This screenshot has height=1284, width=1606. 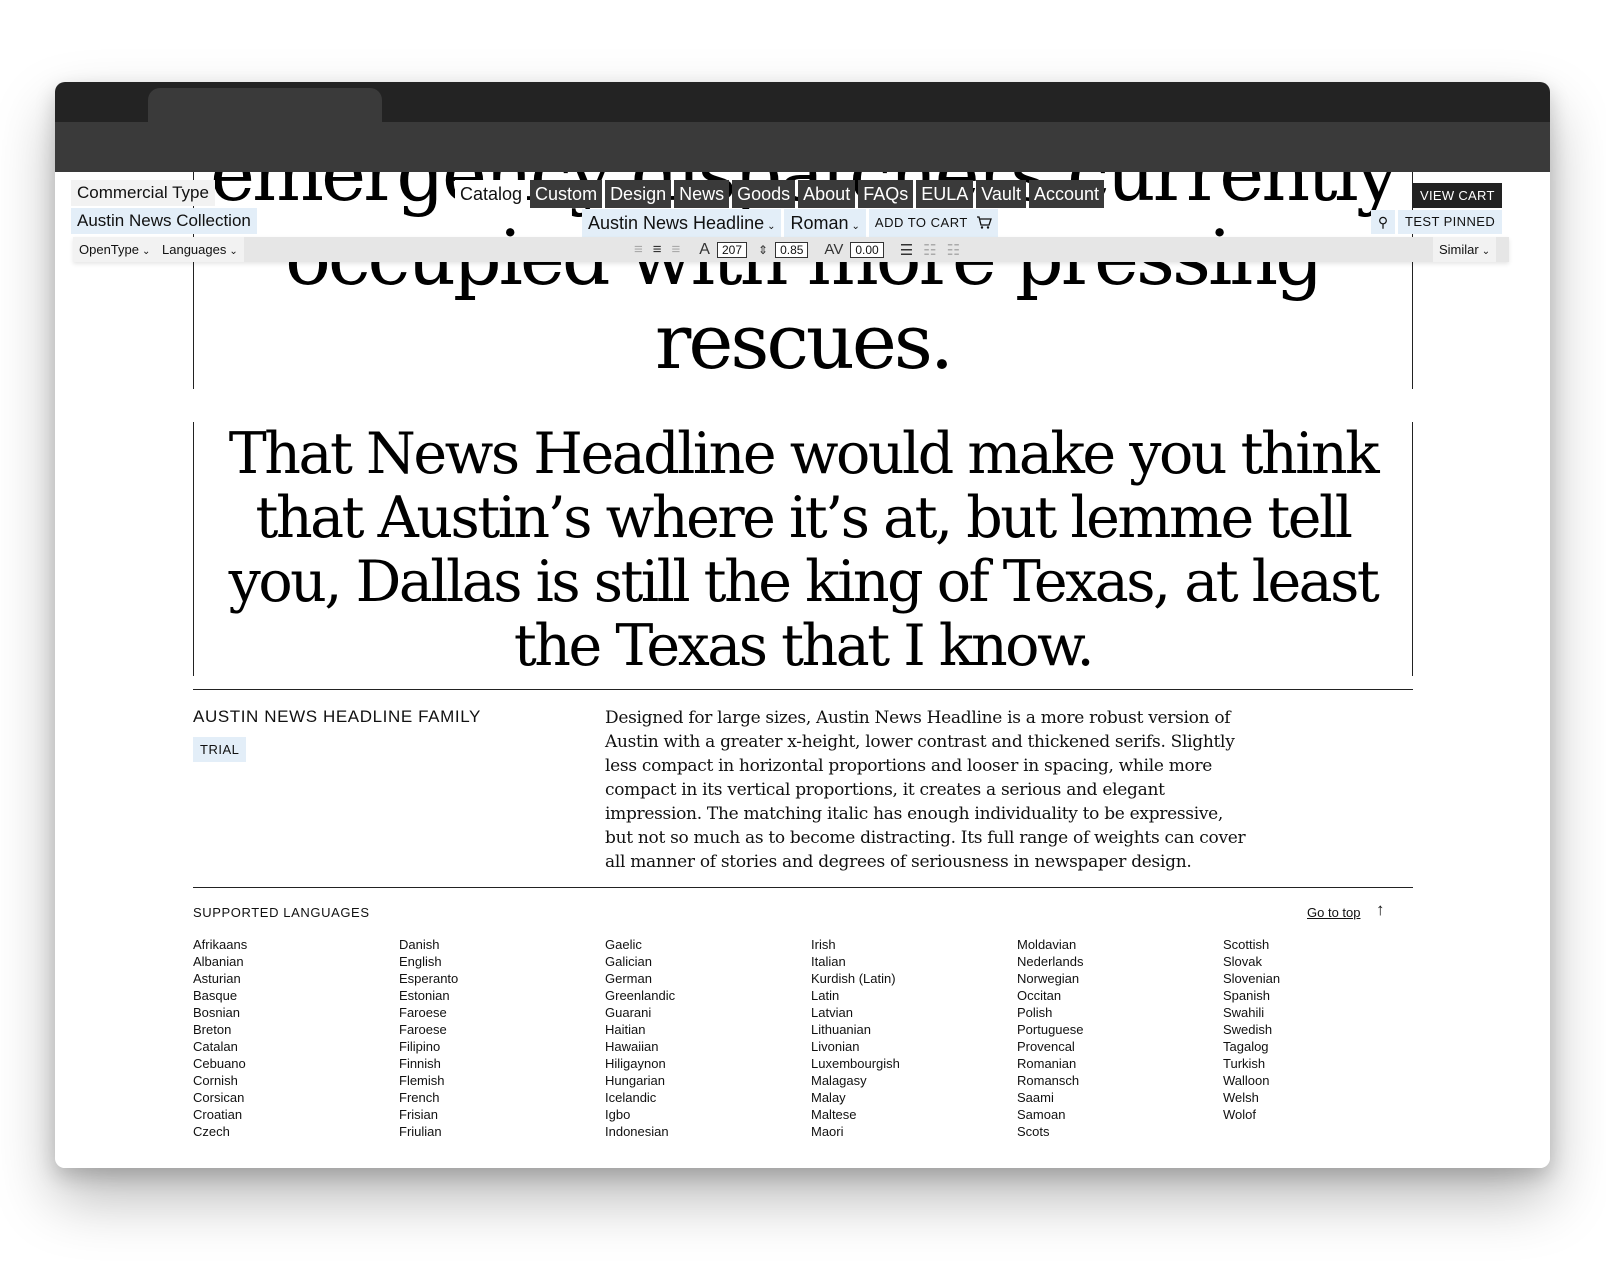 What do you see at coordinates (638, 249) in the screenshot?
I see `align-left-icon: ≡` at bounding box center [638, 249].